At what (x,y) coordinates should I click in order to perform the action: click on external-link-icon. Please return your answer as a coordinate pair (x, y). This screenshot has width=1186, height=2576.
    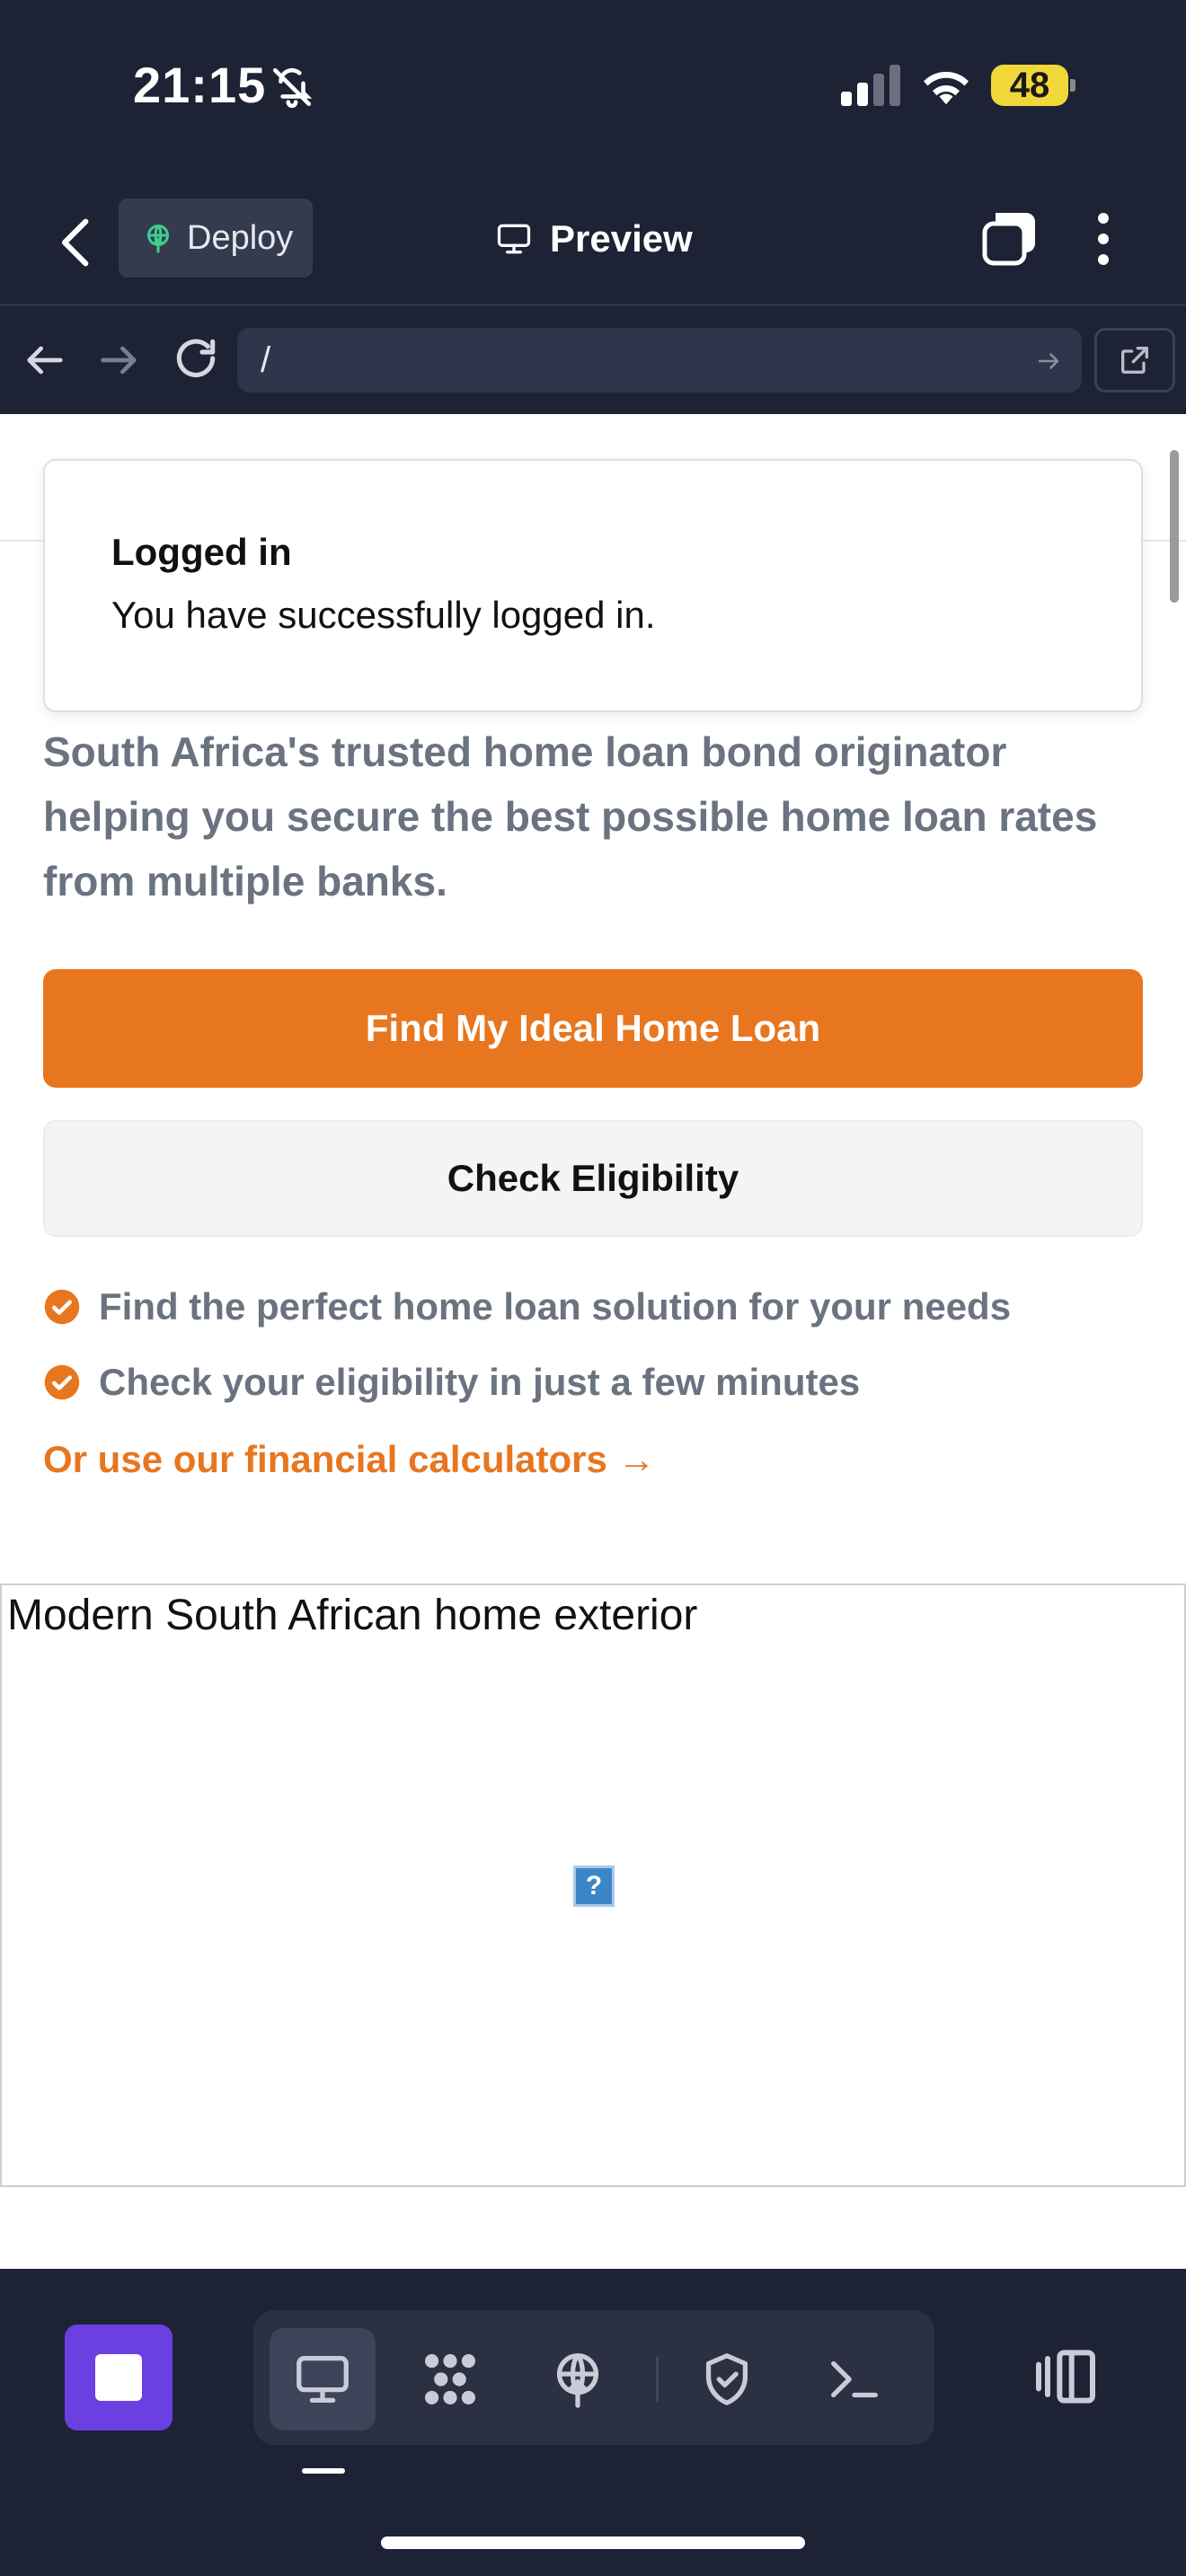
    Looking at the image, I should click on (1134, 360).